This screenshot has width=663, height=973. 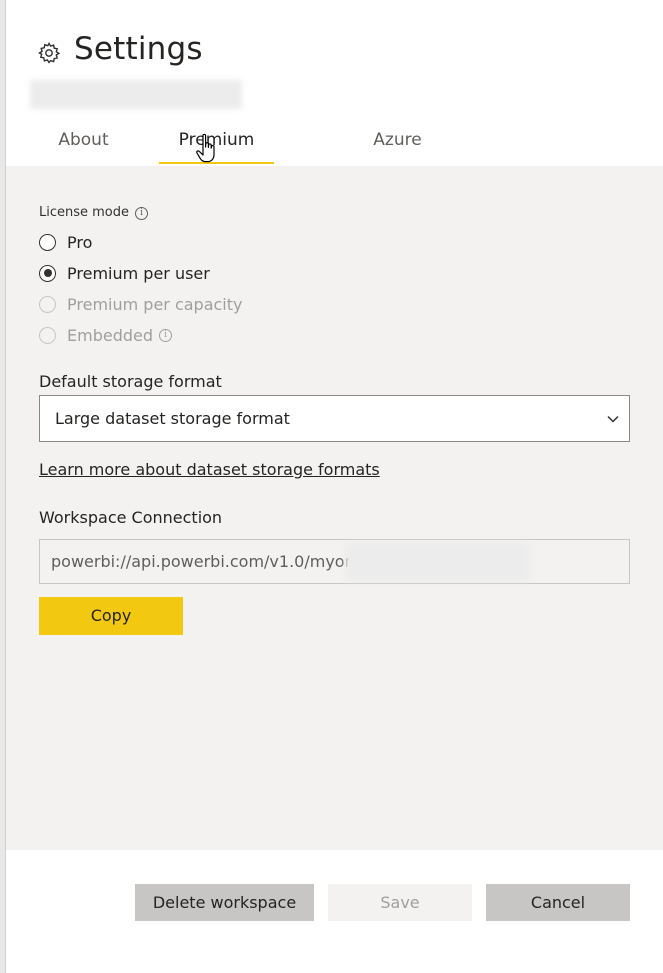 I want to click on storage-format-dropdown: Large dataset storage format, so click(x=334, y=418).